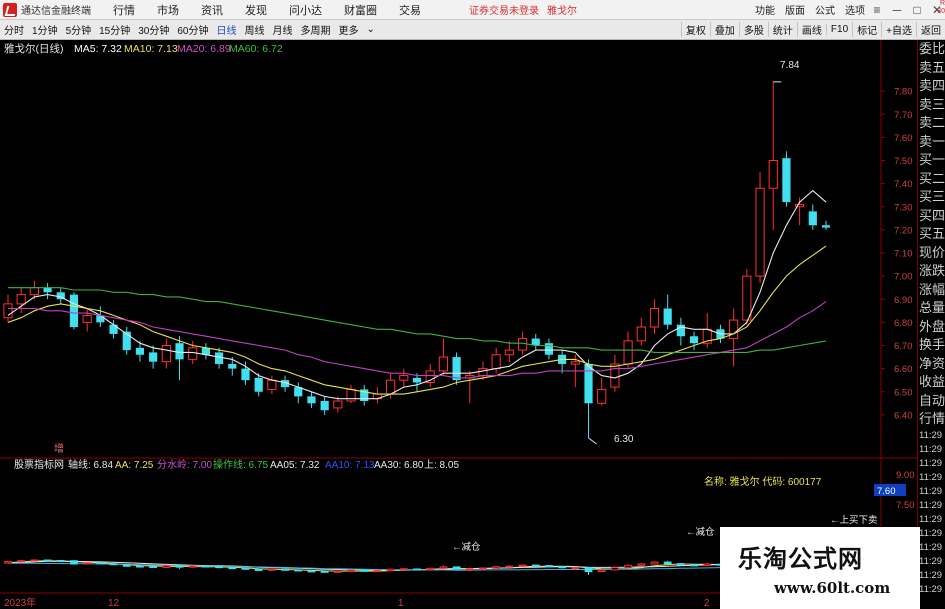  Describe the element at coordinates (931, 234) in the screenshot. I see `right-panel-item: 买五` at that location.